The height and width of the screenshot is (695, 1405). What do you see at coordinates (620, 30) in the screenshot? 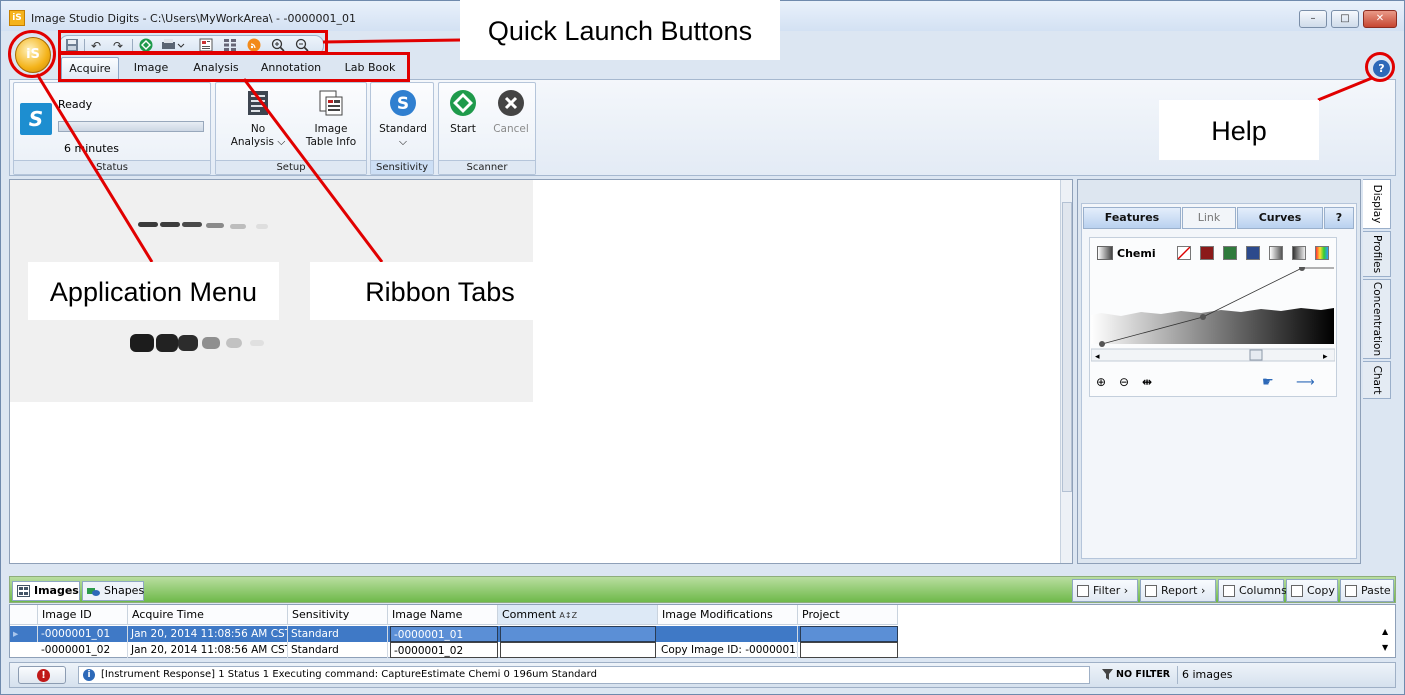
I see `callout-quick-launch: Quick Launch Buttons` at bounding box center [620, 30].